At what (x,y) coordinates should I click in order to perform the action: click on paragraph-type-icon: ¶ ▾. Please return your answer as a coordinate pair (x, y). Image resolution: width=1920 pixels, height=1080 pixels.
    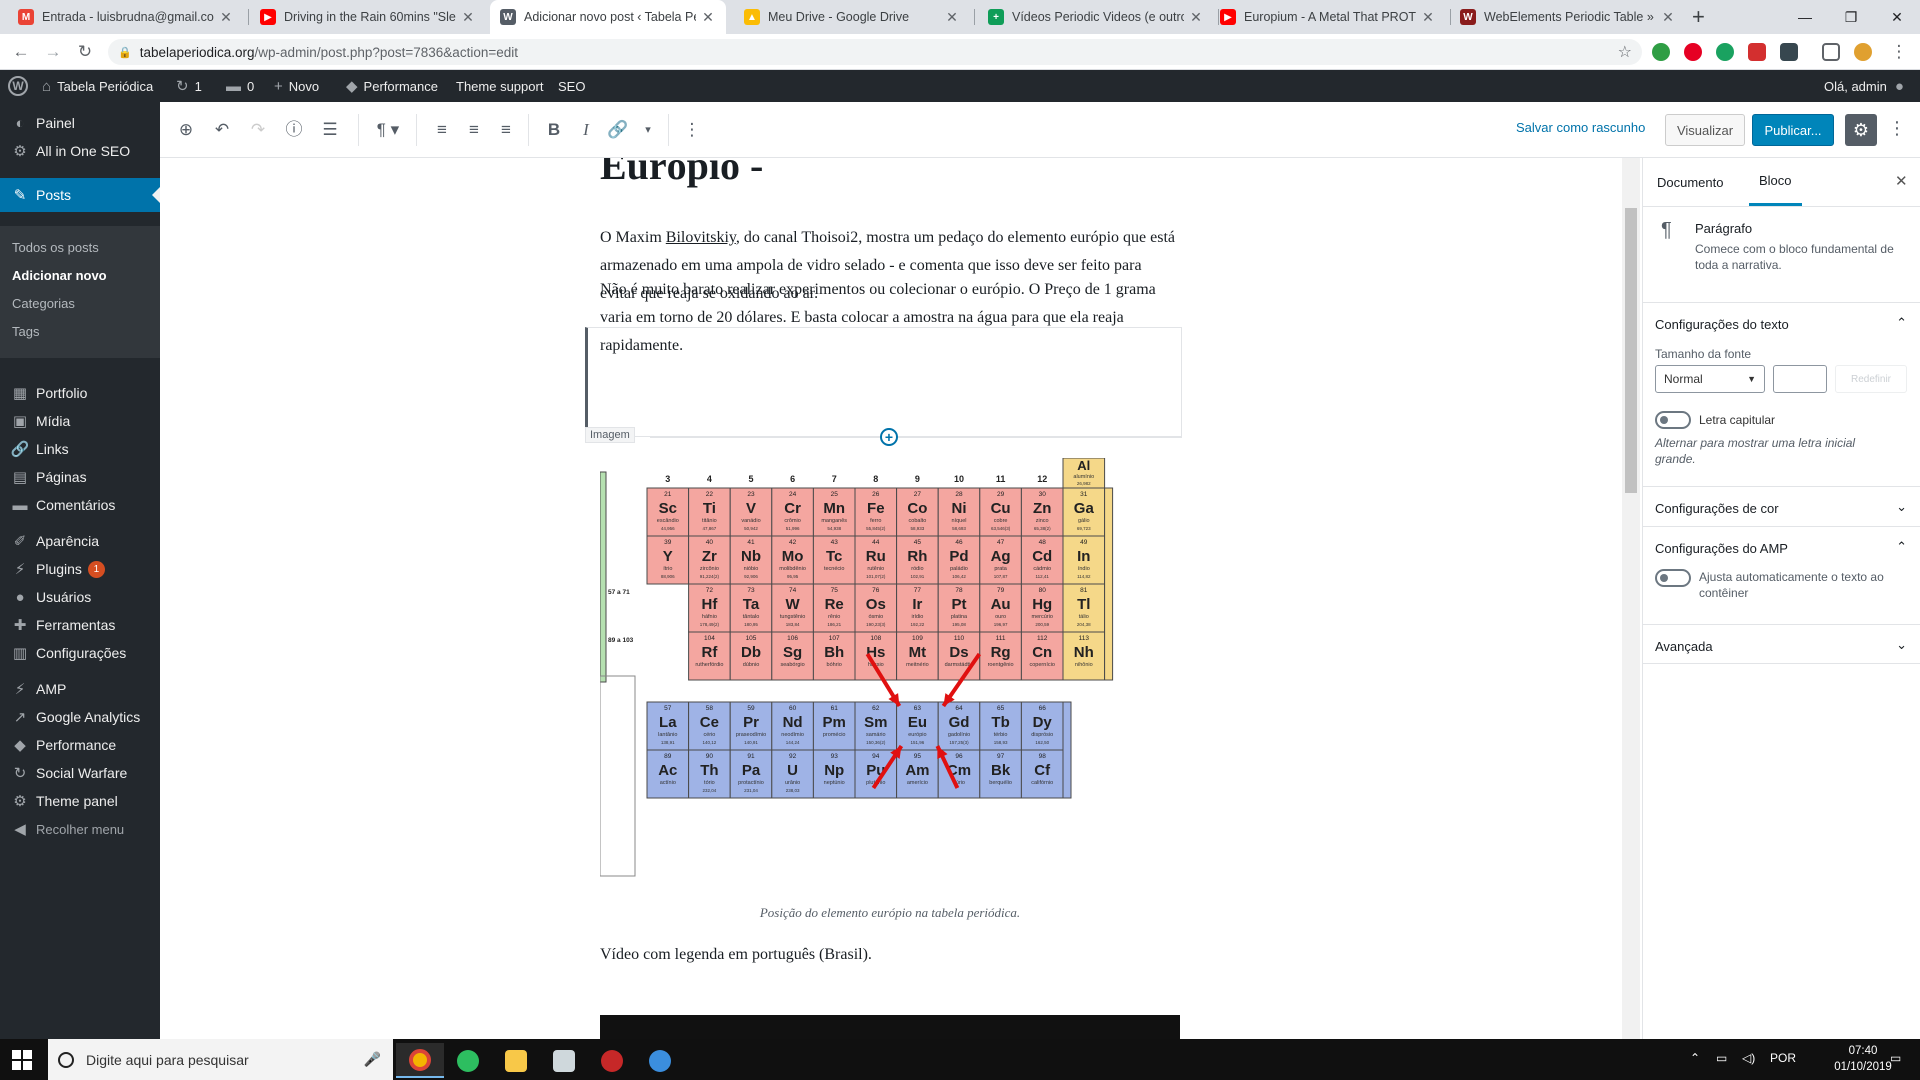
    Looking at the image, I should click on (388, 130).